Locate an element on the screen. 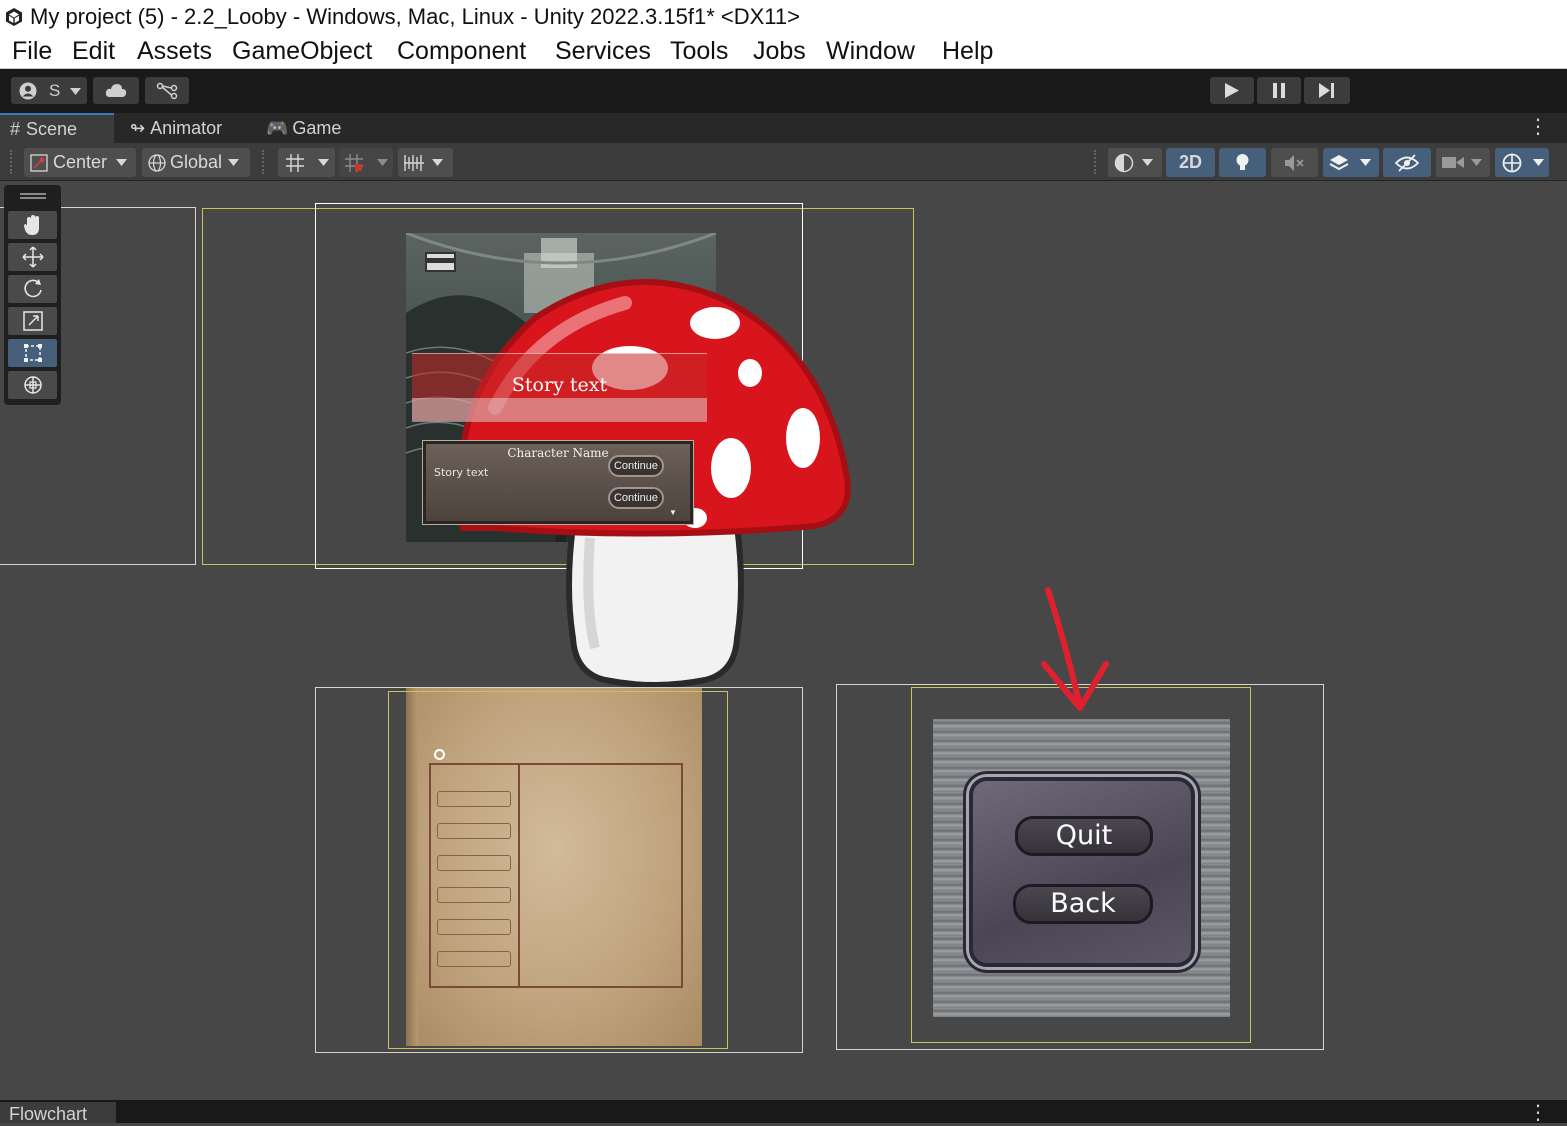  play-button is located at coordinates (1232, 90).